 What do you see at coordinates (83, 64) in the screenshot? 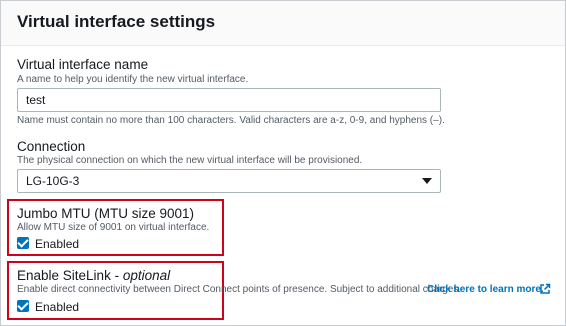
I see `vif-name-label: Virtual interface name` at bounding box center [83, 64].